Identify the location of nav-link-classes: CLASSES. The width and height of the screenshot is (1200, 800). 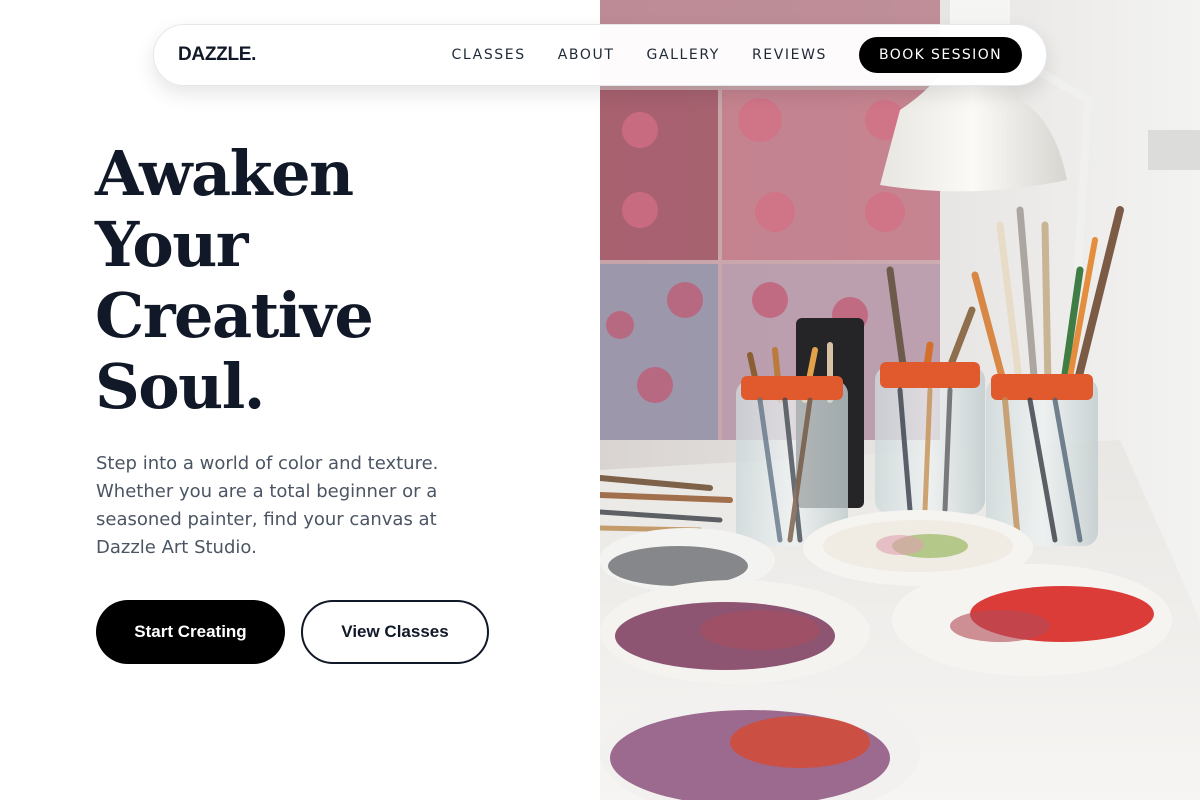
(489, 55).